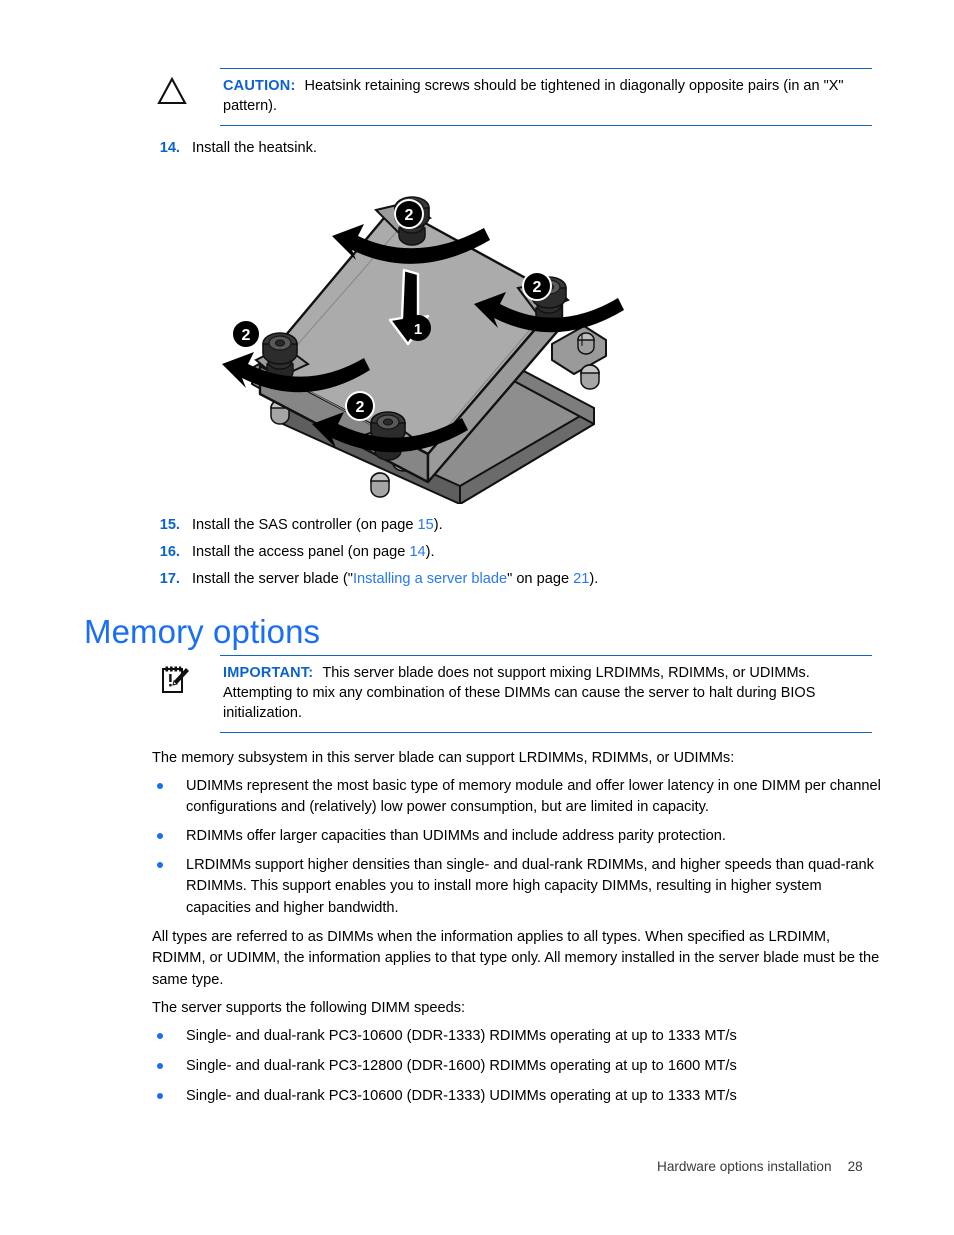 The width and height of the screenshot is (954, 1235). What do you see at coordinates (305, 525) in the screenshot?
I see `step-text-part: Install the SAS controller (on page` at bounding box center [305, 525].